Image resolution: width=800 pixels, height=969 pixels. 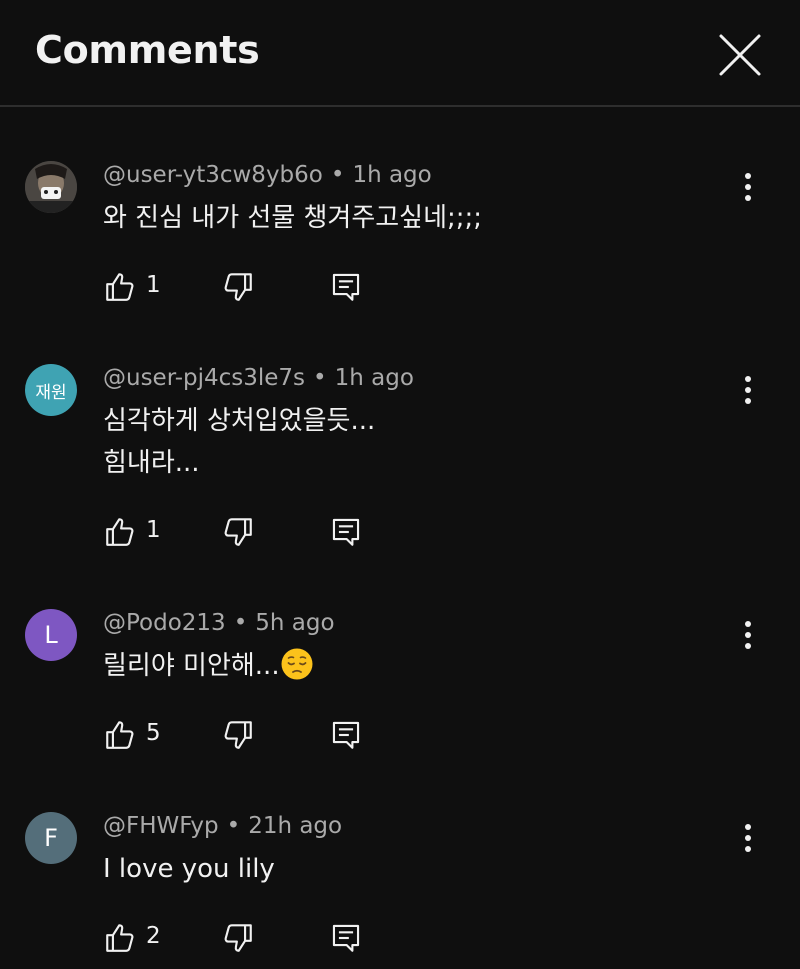 I want to click on avatar-initials: F, so click(x=51, y=838).